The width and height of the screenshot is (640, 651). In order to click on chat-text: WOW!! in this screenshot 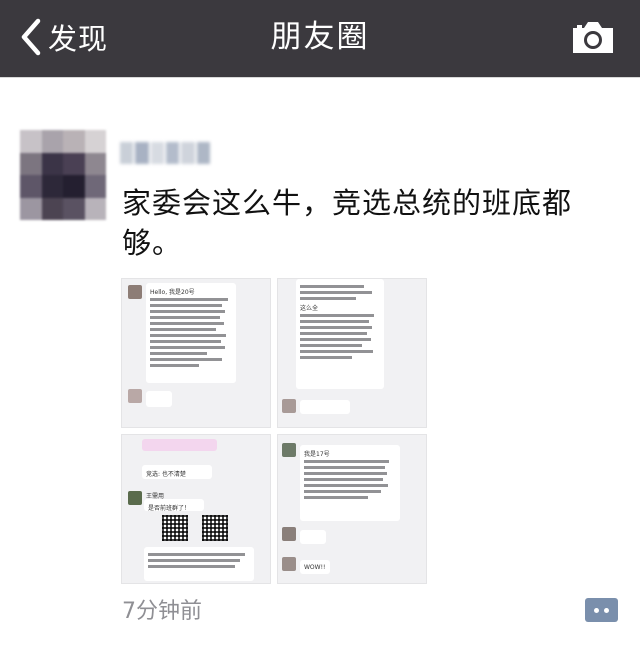, I will do `click(315, 567)`.